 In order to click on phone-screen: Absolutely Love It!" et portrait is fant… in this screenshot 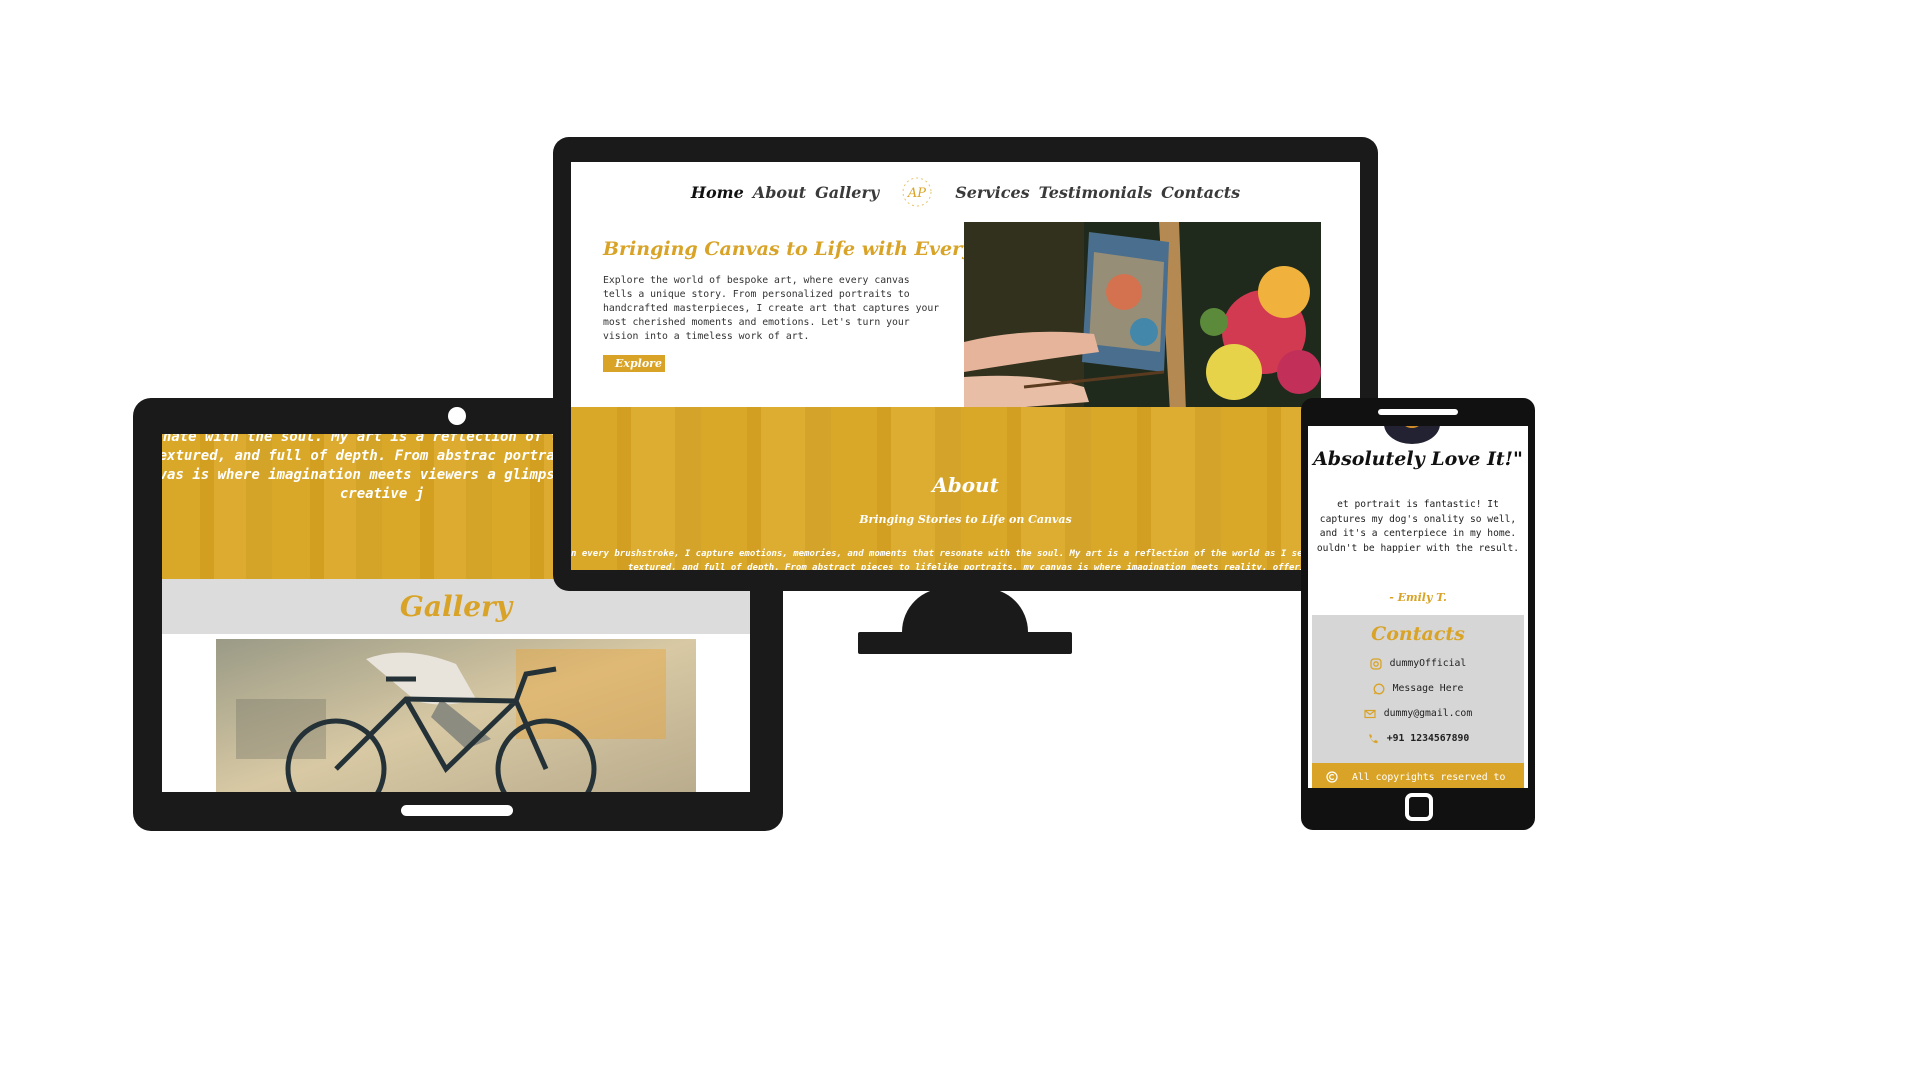, I will do `click(1418, 607)`.